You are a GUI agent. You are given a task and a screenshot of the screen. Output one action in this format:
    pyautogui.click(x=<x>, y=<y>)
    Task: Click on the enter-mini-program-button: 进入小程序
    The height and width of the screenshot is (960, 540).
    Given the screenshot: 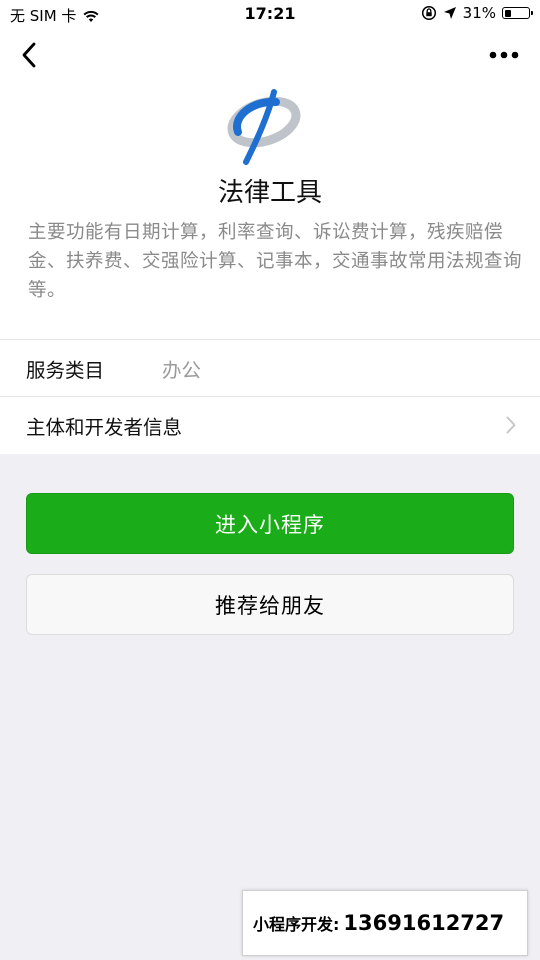 What is the action you would take?
    pyautogui.click(x=270, y=523)
    